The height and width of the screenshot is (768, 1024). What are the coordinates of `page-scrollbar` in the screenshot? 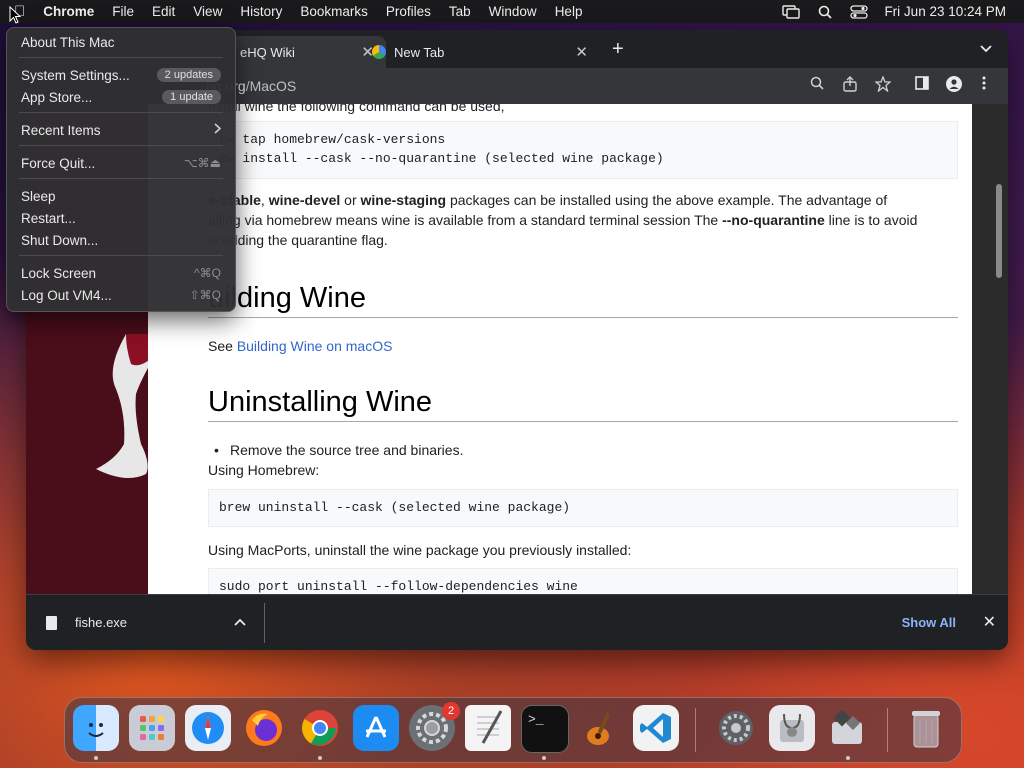 It's located at (990, 349).